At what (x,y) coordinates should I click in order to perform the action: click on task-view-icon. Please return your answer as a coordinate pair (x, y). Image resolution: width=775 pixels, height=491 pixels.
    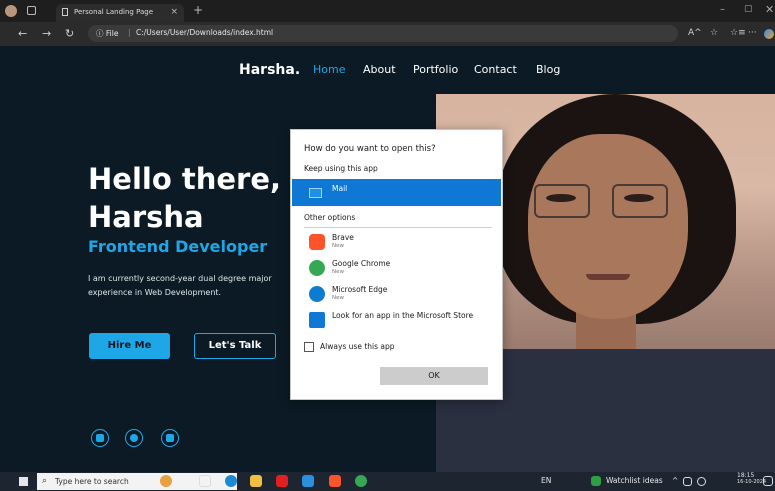
    Looking at the image, I should click on (205, 481).